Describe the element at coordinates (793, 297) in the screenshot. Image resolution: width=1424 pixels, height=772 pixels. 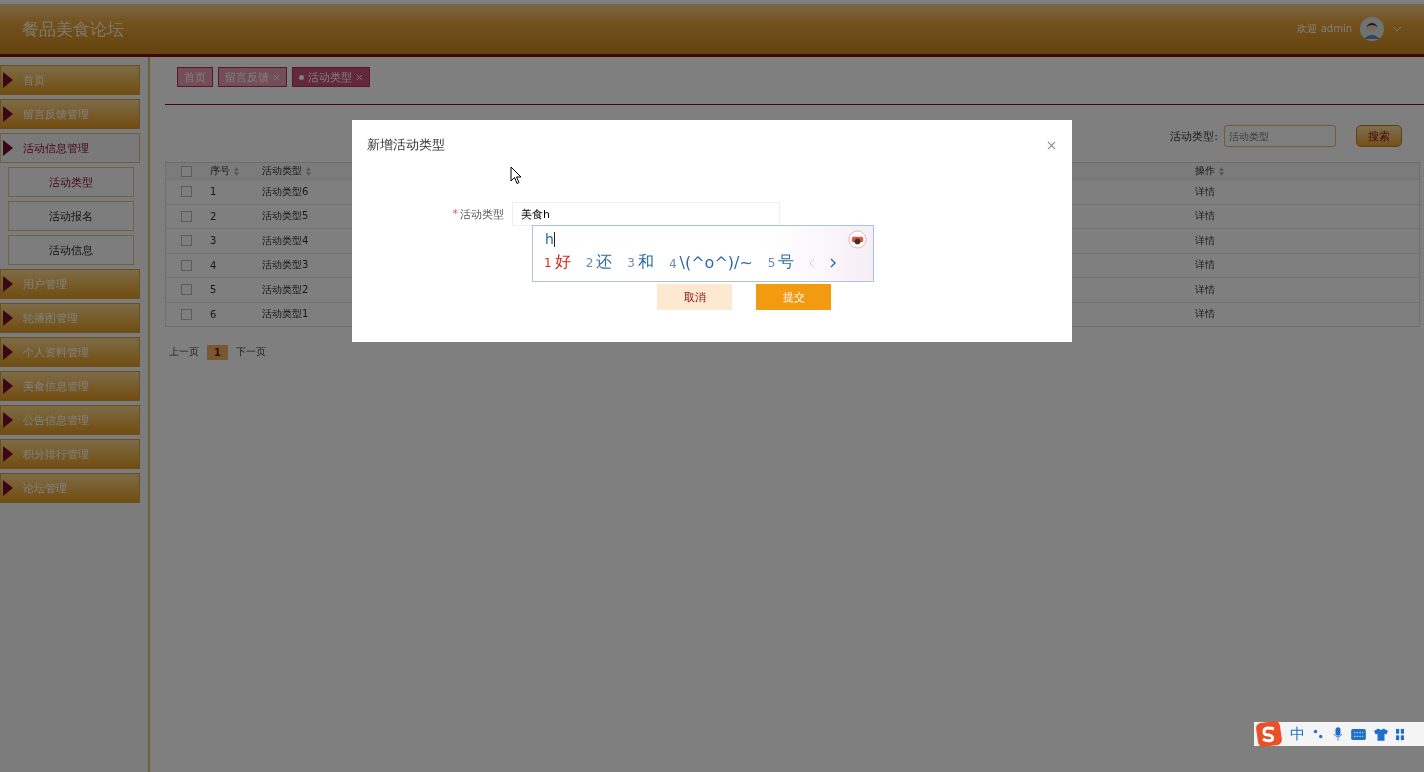
I see `submit-button: 提交` at that location.